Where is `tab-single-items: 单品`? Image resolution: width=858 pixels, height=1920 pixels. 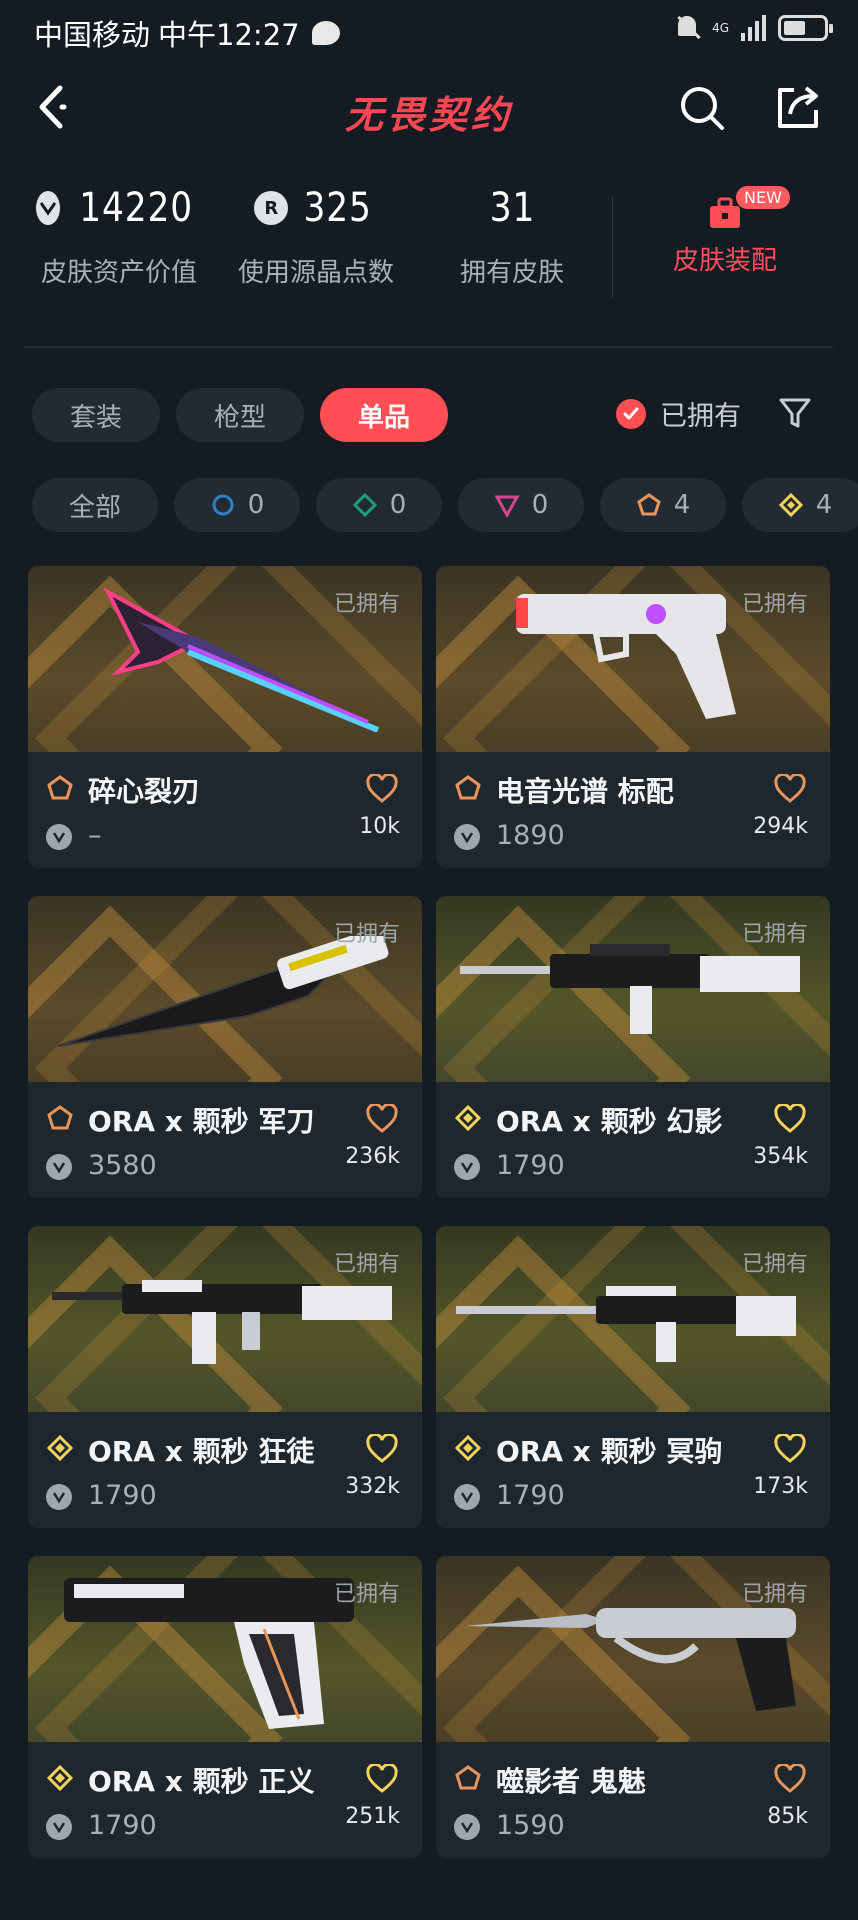 tab-single-items: 单品 is located at coordinates (384, 415).